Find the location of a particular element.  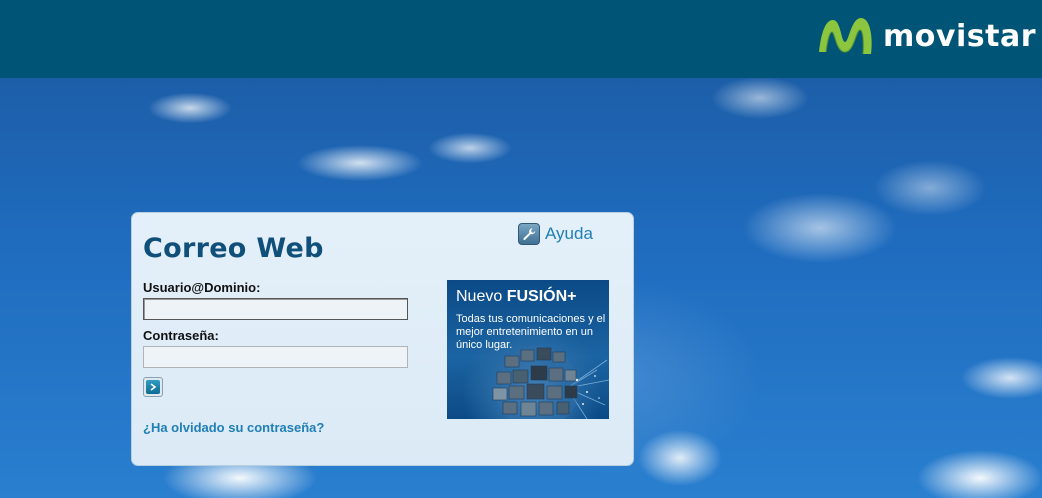

page-title: Correo Web is located at coordinates (233, 248).